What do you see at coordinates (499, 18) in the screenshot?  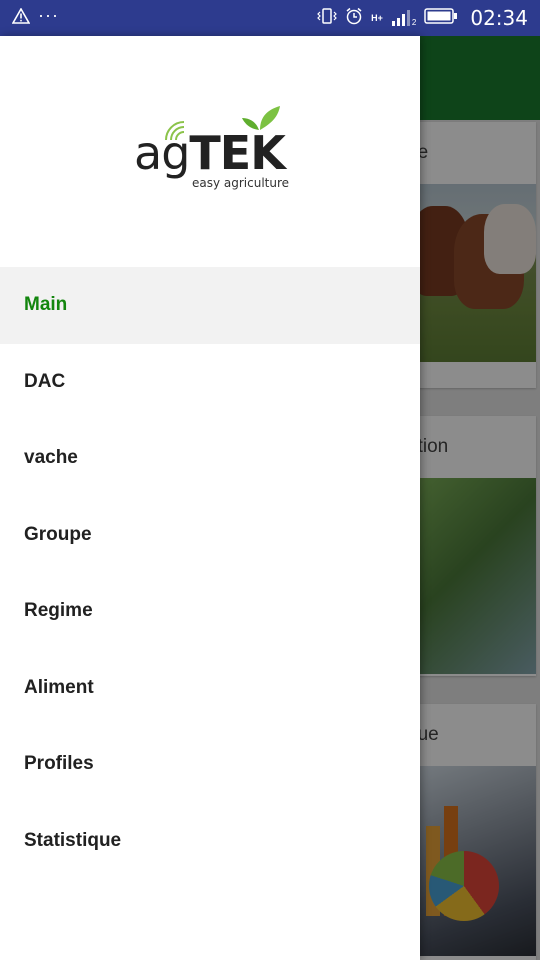 I see `clock: 02:34` at bounding box center [499, 18].